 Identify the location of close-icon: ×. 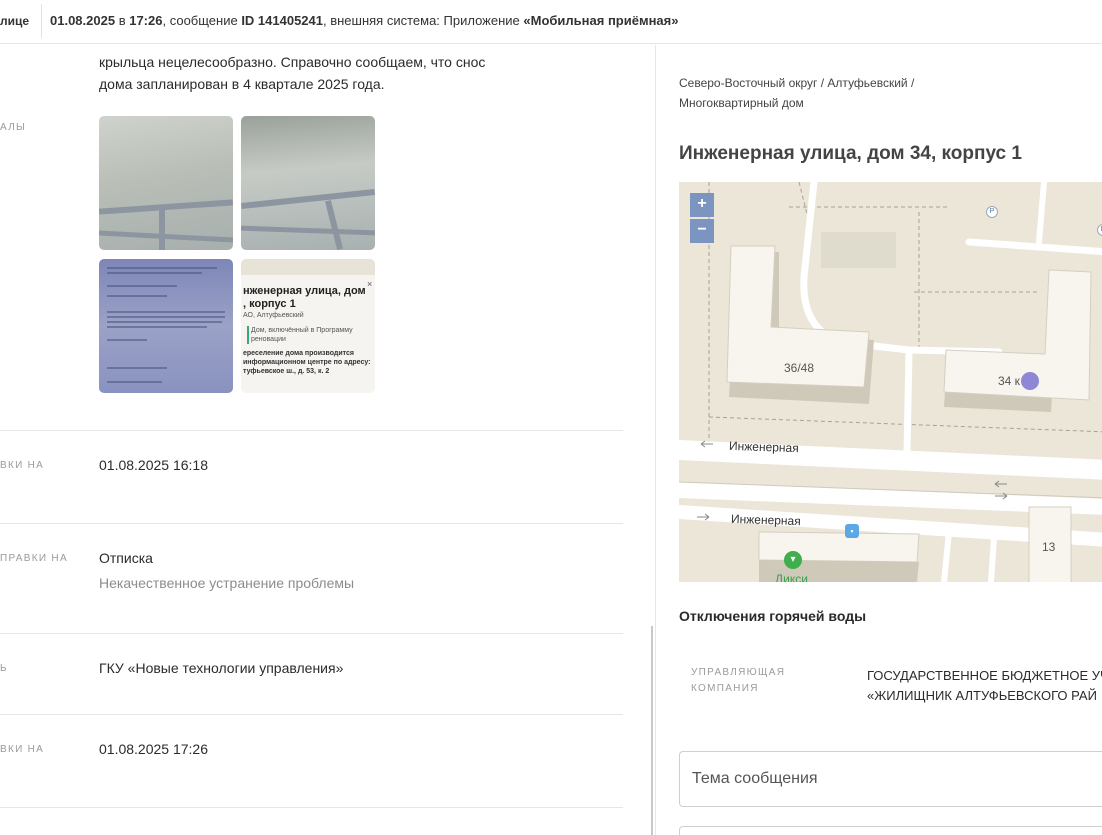
(370, 284).